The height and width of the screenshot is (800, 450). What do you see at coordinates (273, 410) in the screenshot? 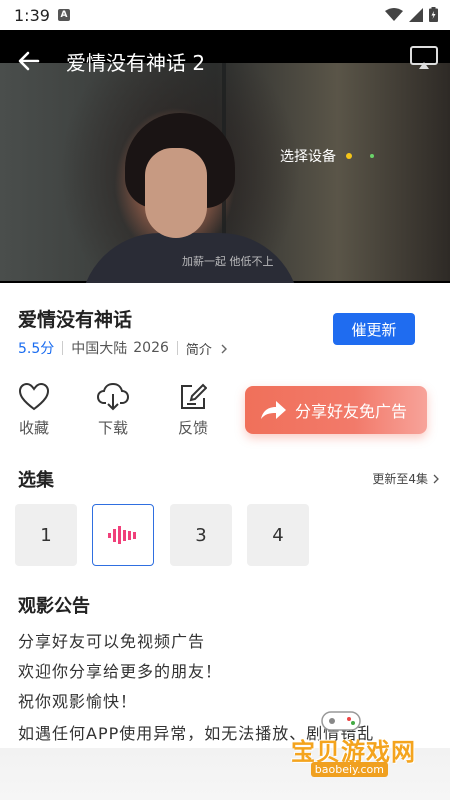
I see `share-arrow-icon` at bounding box center [273, 410].